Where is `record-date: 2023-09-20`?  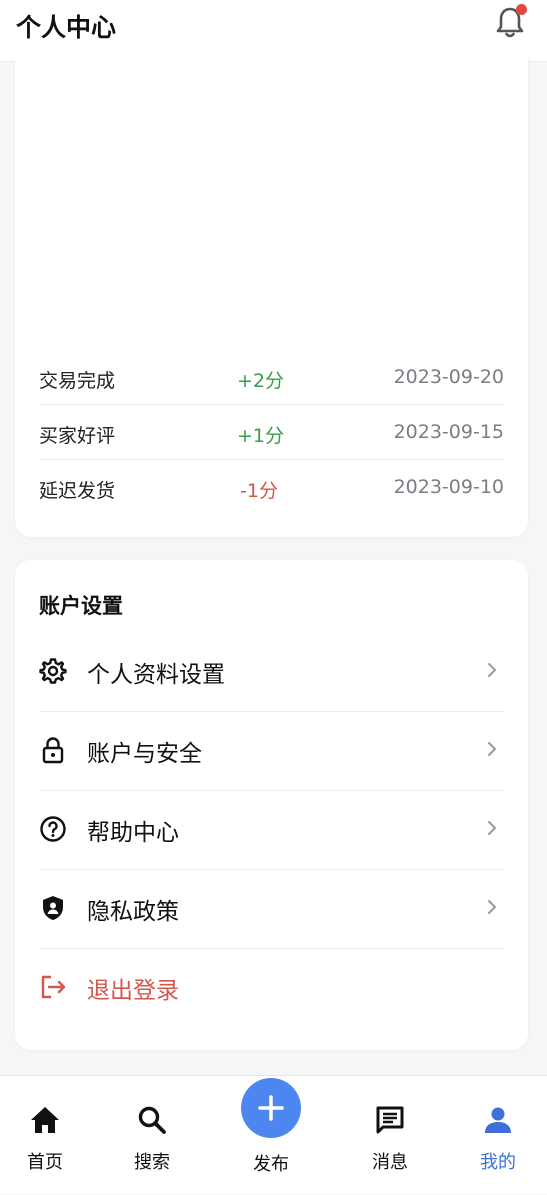
record-date: 2023-09-20 is located at coordinates (448, 377).